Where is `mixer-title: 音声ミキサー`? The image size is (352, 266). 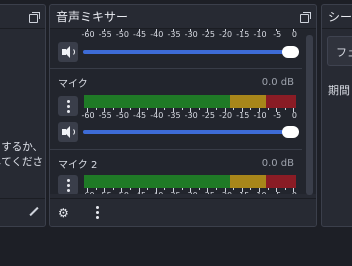 mixer-title: 音声ミキサー is located at coordinates (92, 17).